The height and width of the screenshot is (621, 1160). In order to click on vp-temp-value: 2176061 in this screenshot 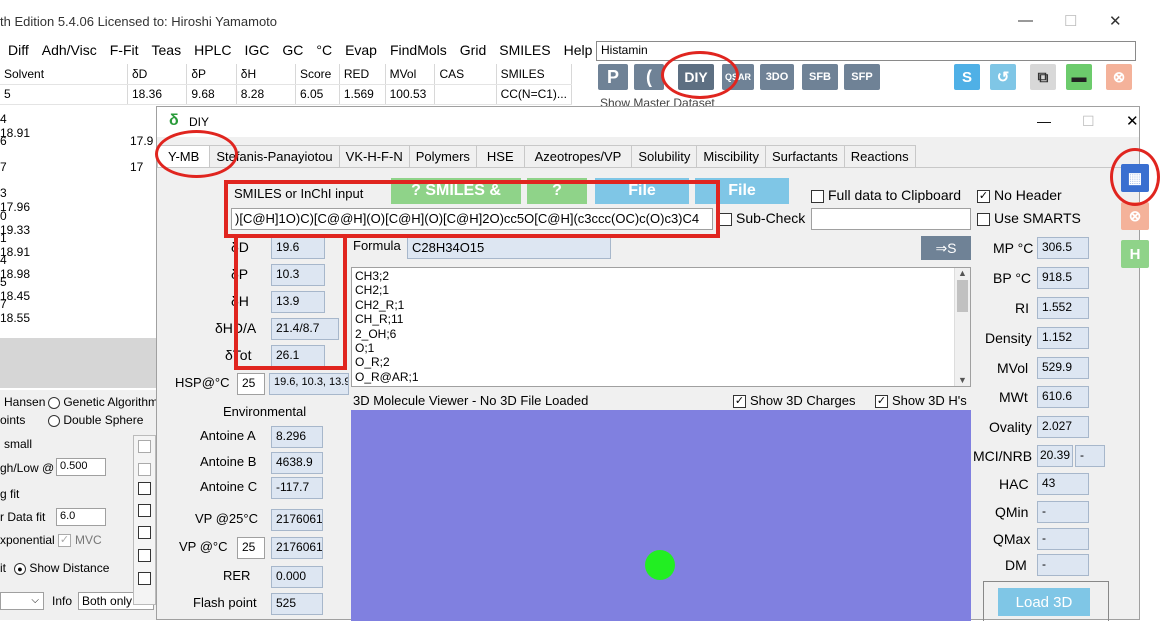, I will do `click(297, 548)`.